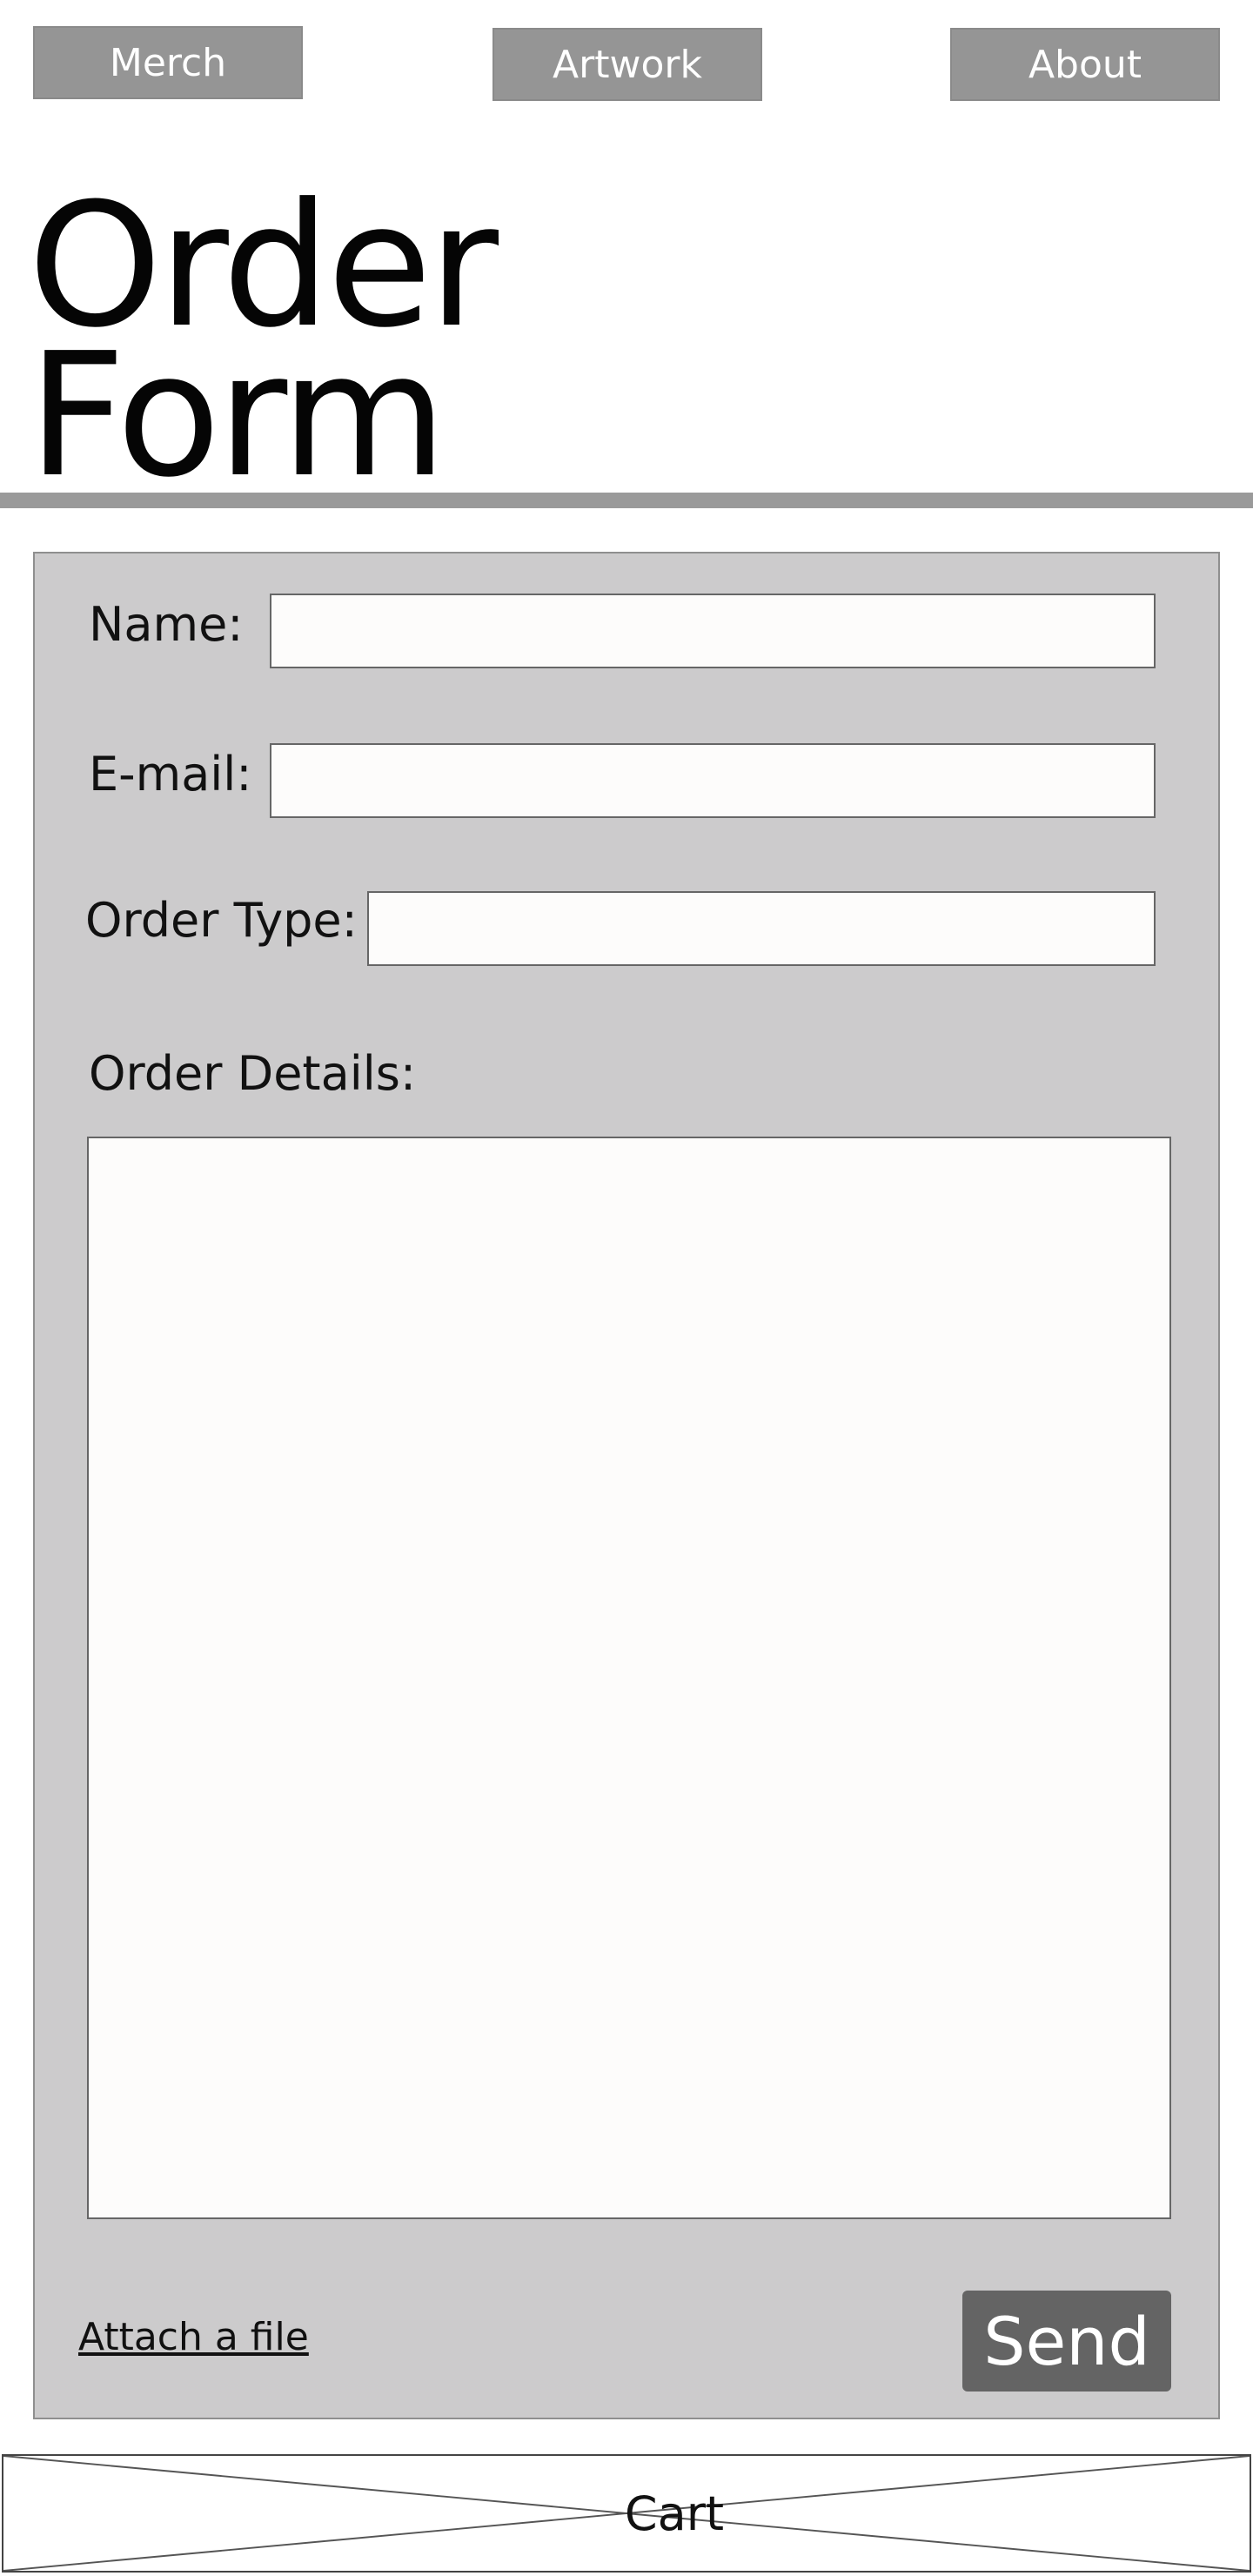 This screenshot has height=2576, width=1253. I want to click on send-button: Send, so click(1066, 2341).